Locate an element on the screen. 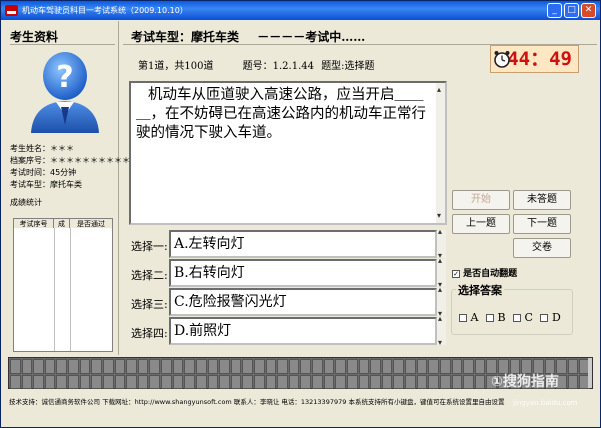  next-question-button: 下一题 is located at coordinates (542, 224).